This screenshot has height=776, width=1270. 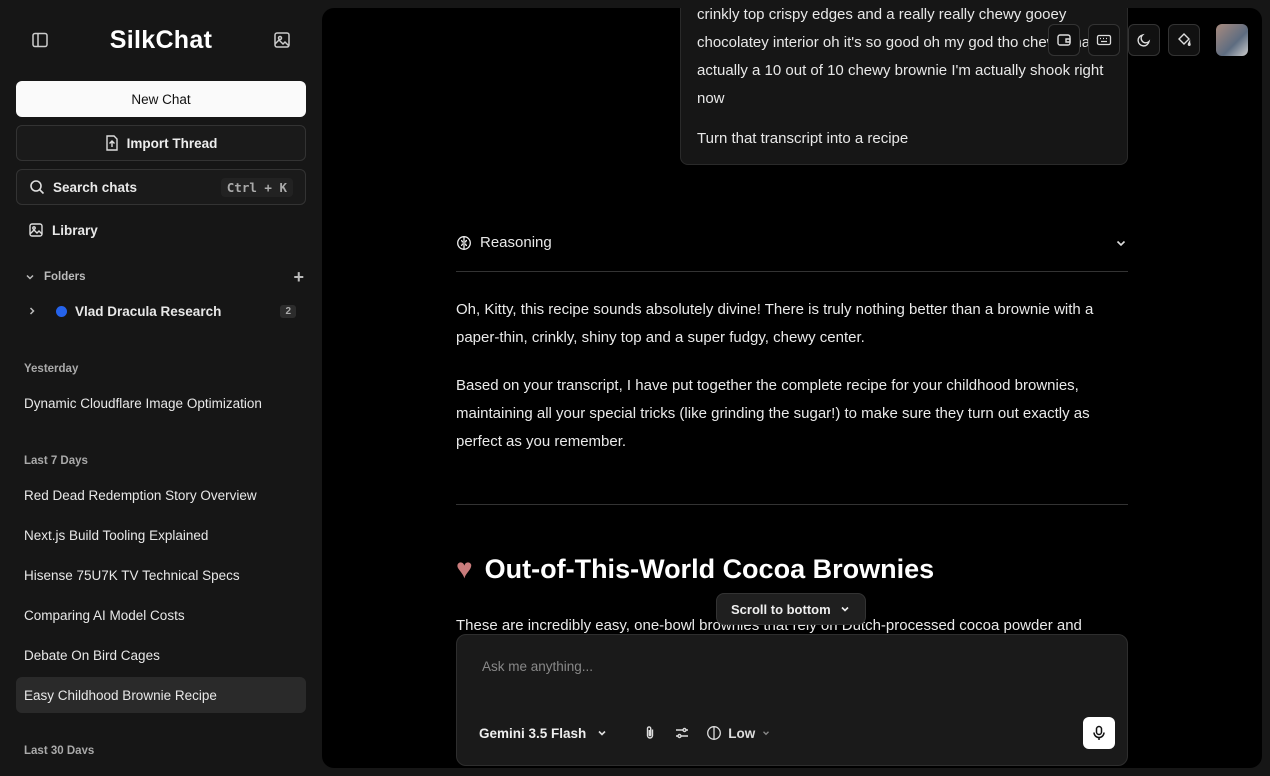 I want to click on add-folder-icon: +, so click(x=298, y=277).